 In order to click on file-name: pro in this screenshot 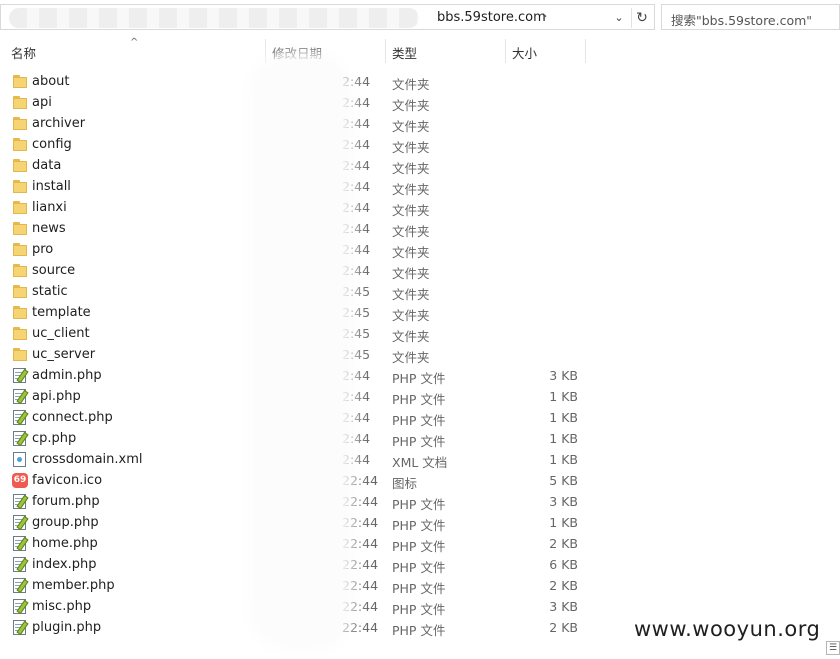, I will do `click(42, 249)`.